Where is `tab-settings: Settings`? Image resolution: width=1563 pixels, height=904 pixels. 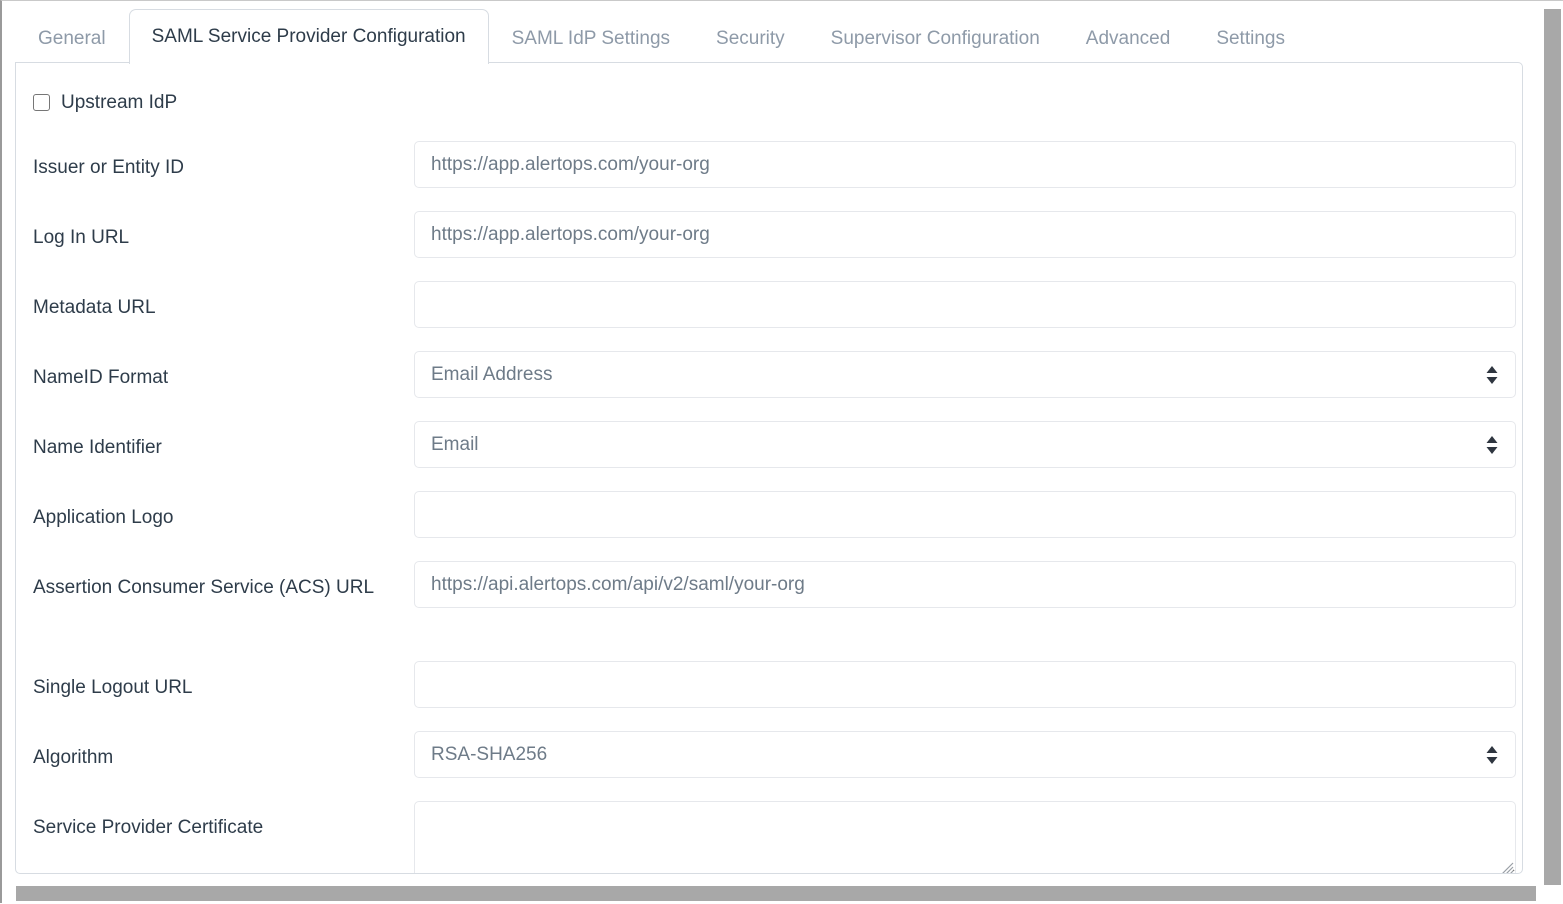
tab-settings: Settings is located at coordinates (1250, 38).